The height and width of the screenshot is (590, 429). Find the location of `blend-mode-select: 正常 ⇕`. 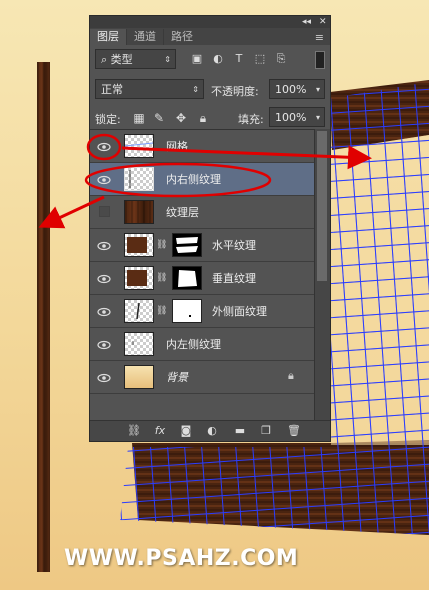

blend-mode-select: 正常 ⇕ is located at coordinates (149, 89).